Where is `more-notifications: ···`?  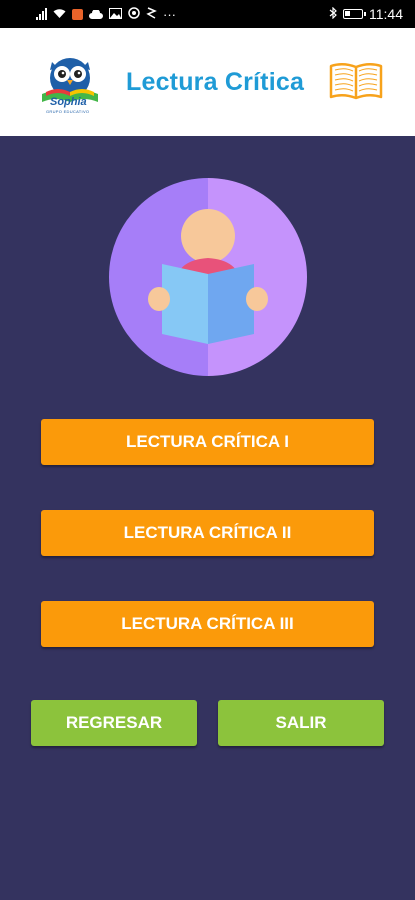
more-notifications: ··· is located at coordinates (169, 14).